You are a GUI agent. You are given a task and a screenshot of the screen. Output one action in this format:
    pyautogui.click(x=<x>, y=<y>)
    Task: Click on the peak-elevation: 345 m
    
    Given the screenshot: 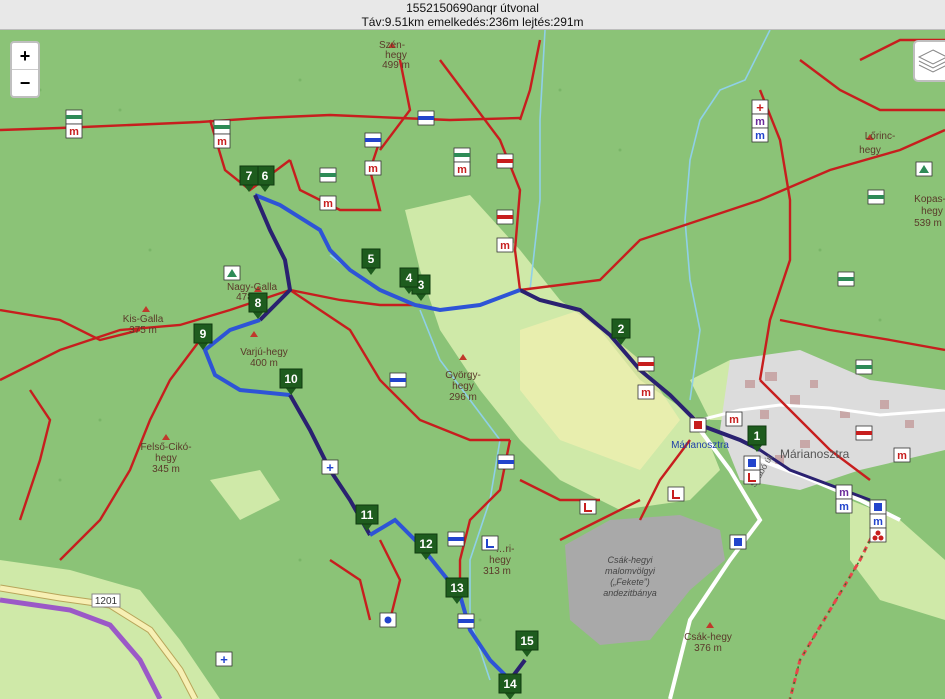 What is the action you would take?
    pyautogui.click(x=166, y=469)
    